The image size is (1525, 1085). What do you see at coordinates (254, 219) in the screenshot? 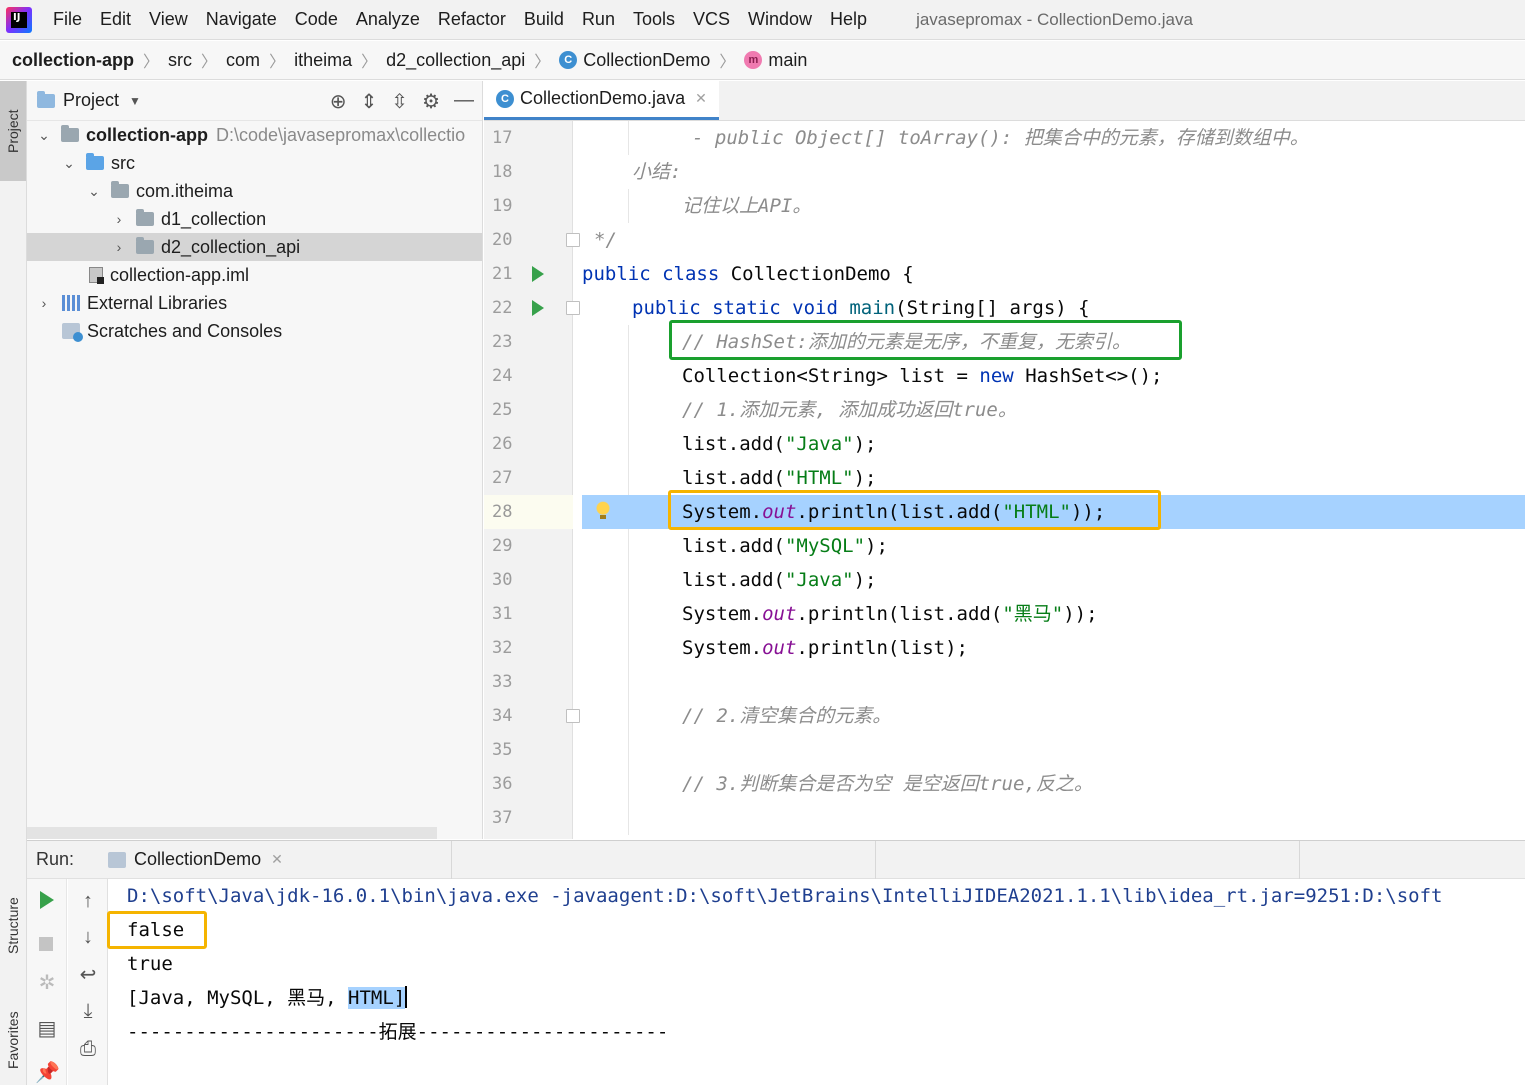
I see `tree-item-d1-collection: › d1_collection` at bounding box center [254, 219].